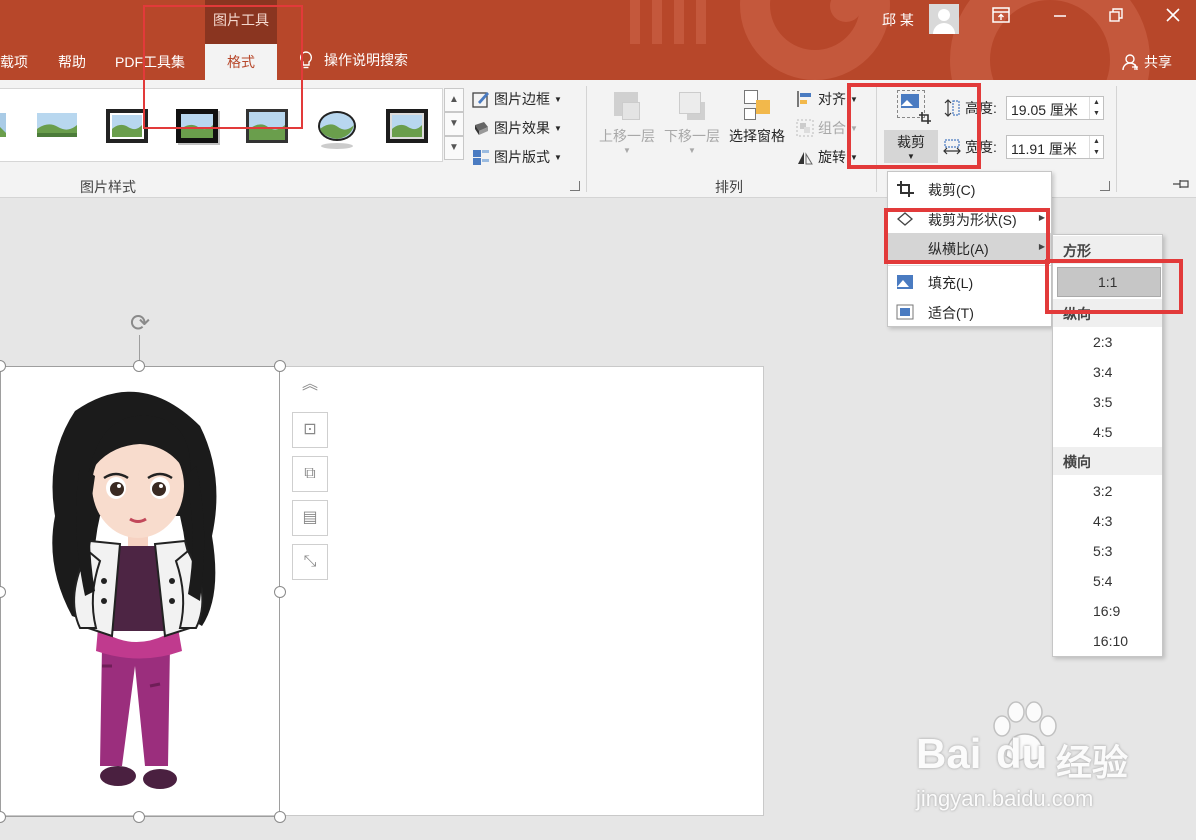 This screenshot has height=840, width=1196. I want to click on height-spinner: ▲ ▼, so click(1096, 108).